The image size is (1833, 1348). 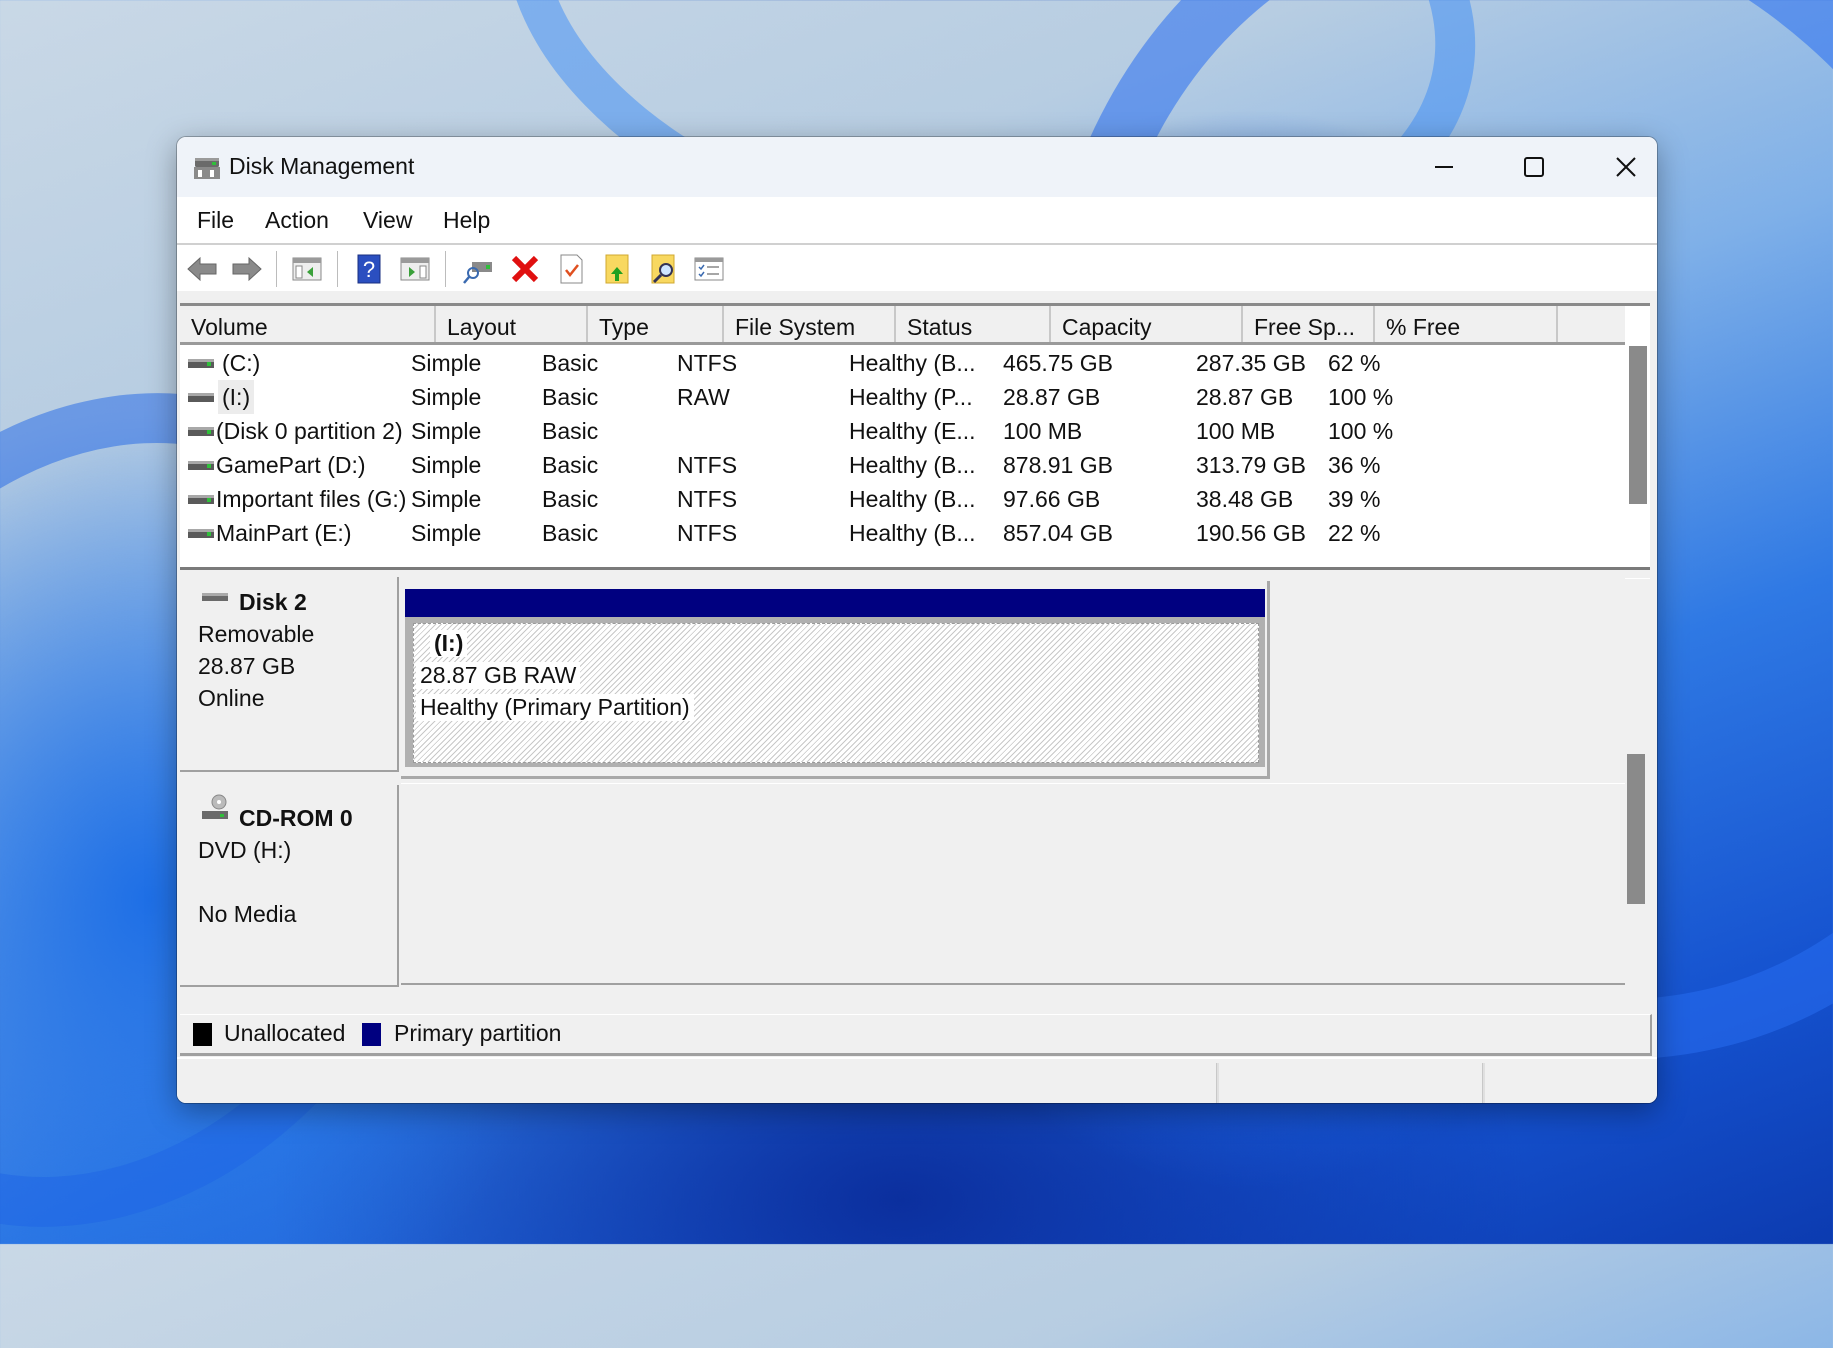 What do you see at coordinates (1245, 499) in the screenshot?
I see `cell-free: 38.48 GB` at bounding box center [1245, 499].